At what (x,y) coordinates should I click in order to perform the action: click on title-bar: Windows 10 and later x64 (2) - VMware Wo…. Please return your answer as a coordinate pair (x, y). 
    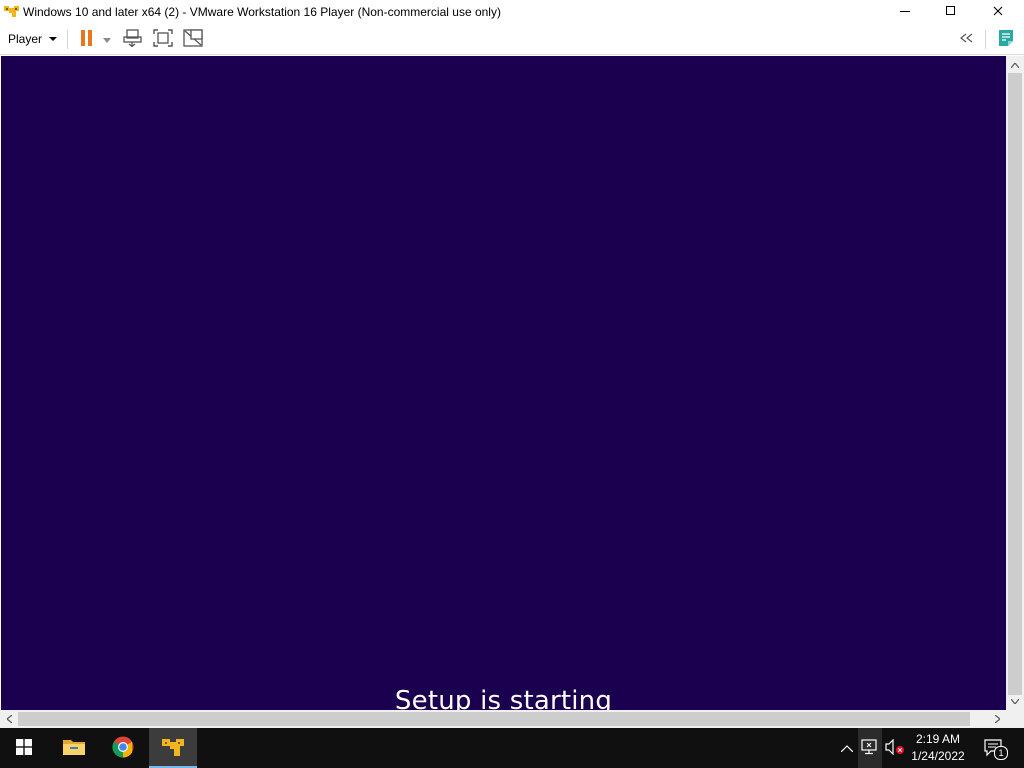
    Looking at the image, I should click on (512, 12).